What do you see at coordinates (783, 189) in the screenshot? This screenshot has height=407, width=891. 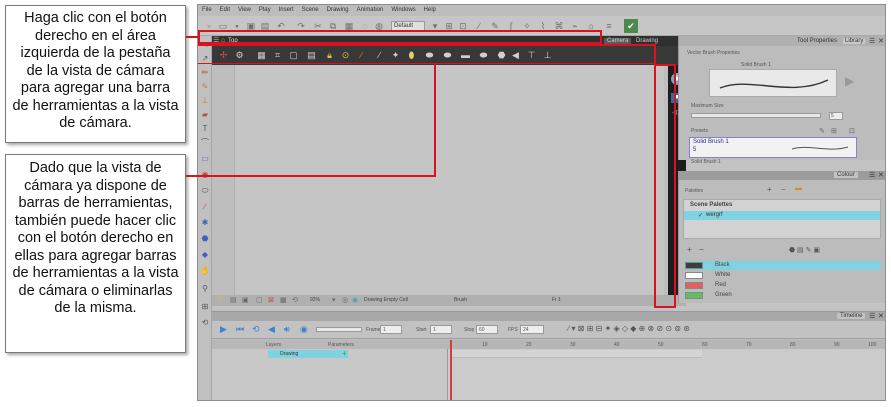 I see `remove-palette-icon: −` at bounding box center [783, 189].